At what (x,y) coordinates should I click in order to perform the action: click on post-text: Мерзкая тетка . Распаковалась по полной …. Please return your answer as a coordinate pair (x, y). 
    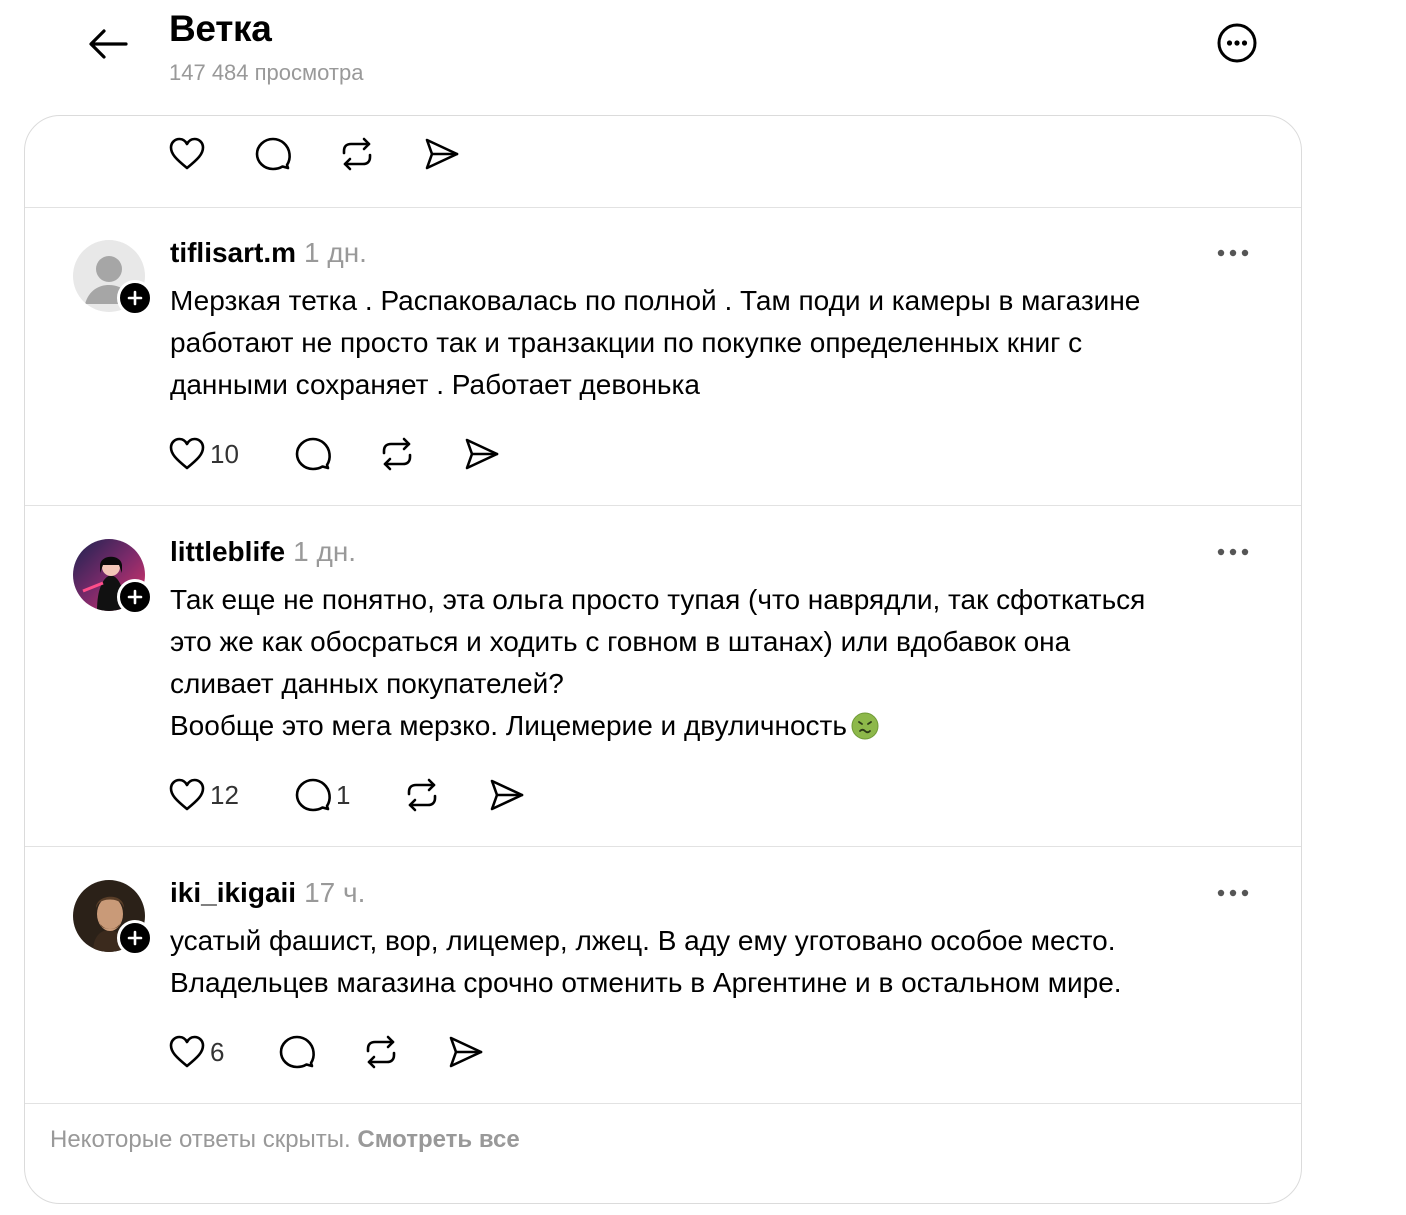
    Looking at the image, I should click on (720, 343).